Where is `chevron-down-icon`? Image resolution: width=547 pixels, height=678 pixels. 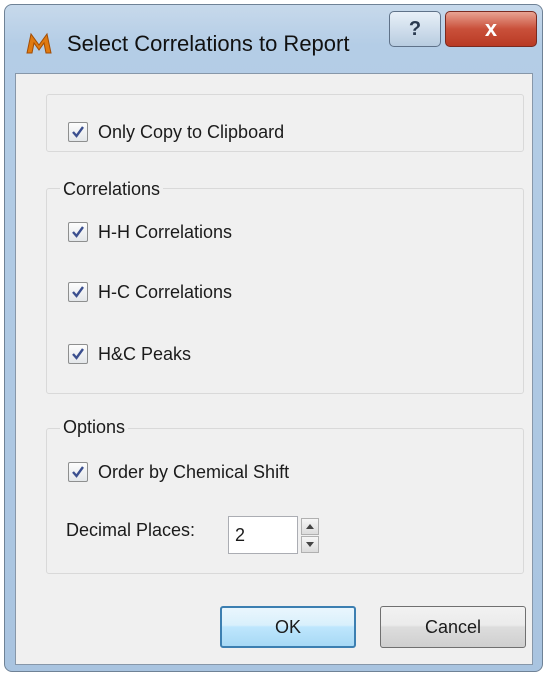 chevron-down-icon is located at coordinates (310, 544).